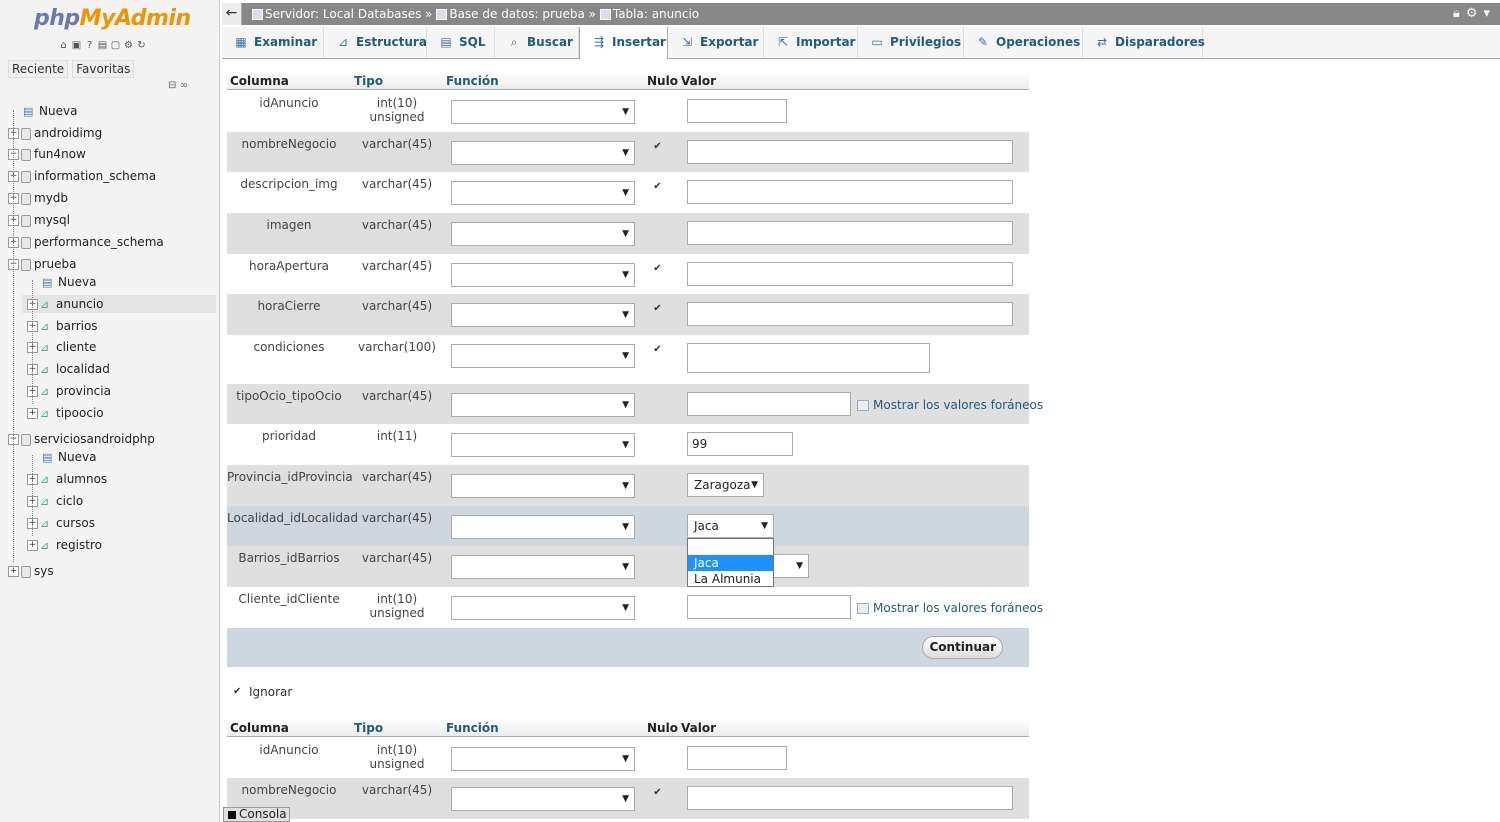 This screenshot has height=822, width=1500. I want to click on tab-examinar: ▦ Examinar, so click(273, 42).